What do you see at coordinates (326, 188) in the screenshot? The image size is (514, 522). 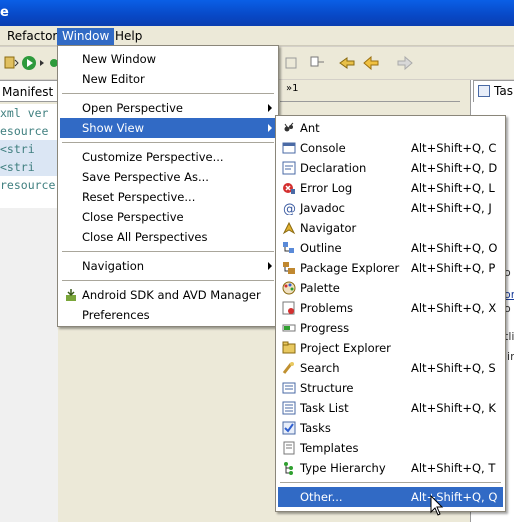 I see `view-item-label: Error Log` at bounding box center [326, 188].